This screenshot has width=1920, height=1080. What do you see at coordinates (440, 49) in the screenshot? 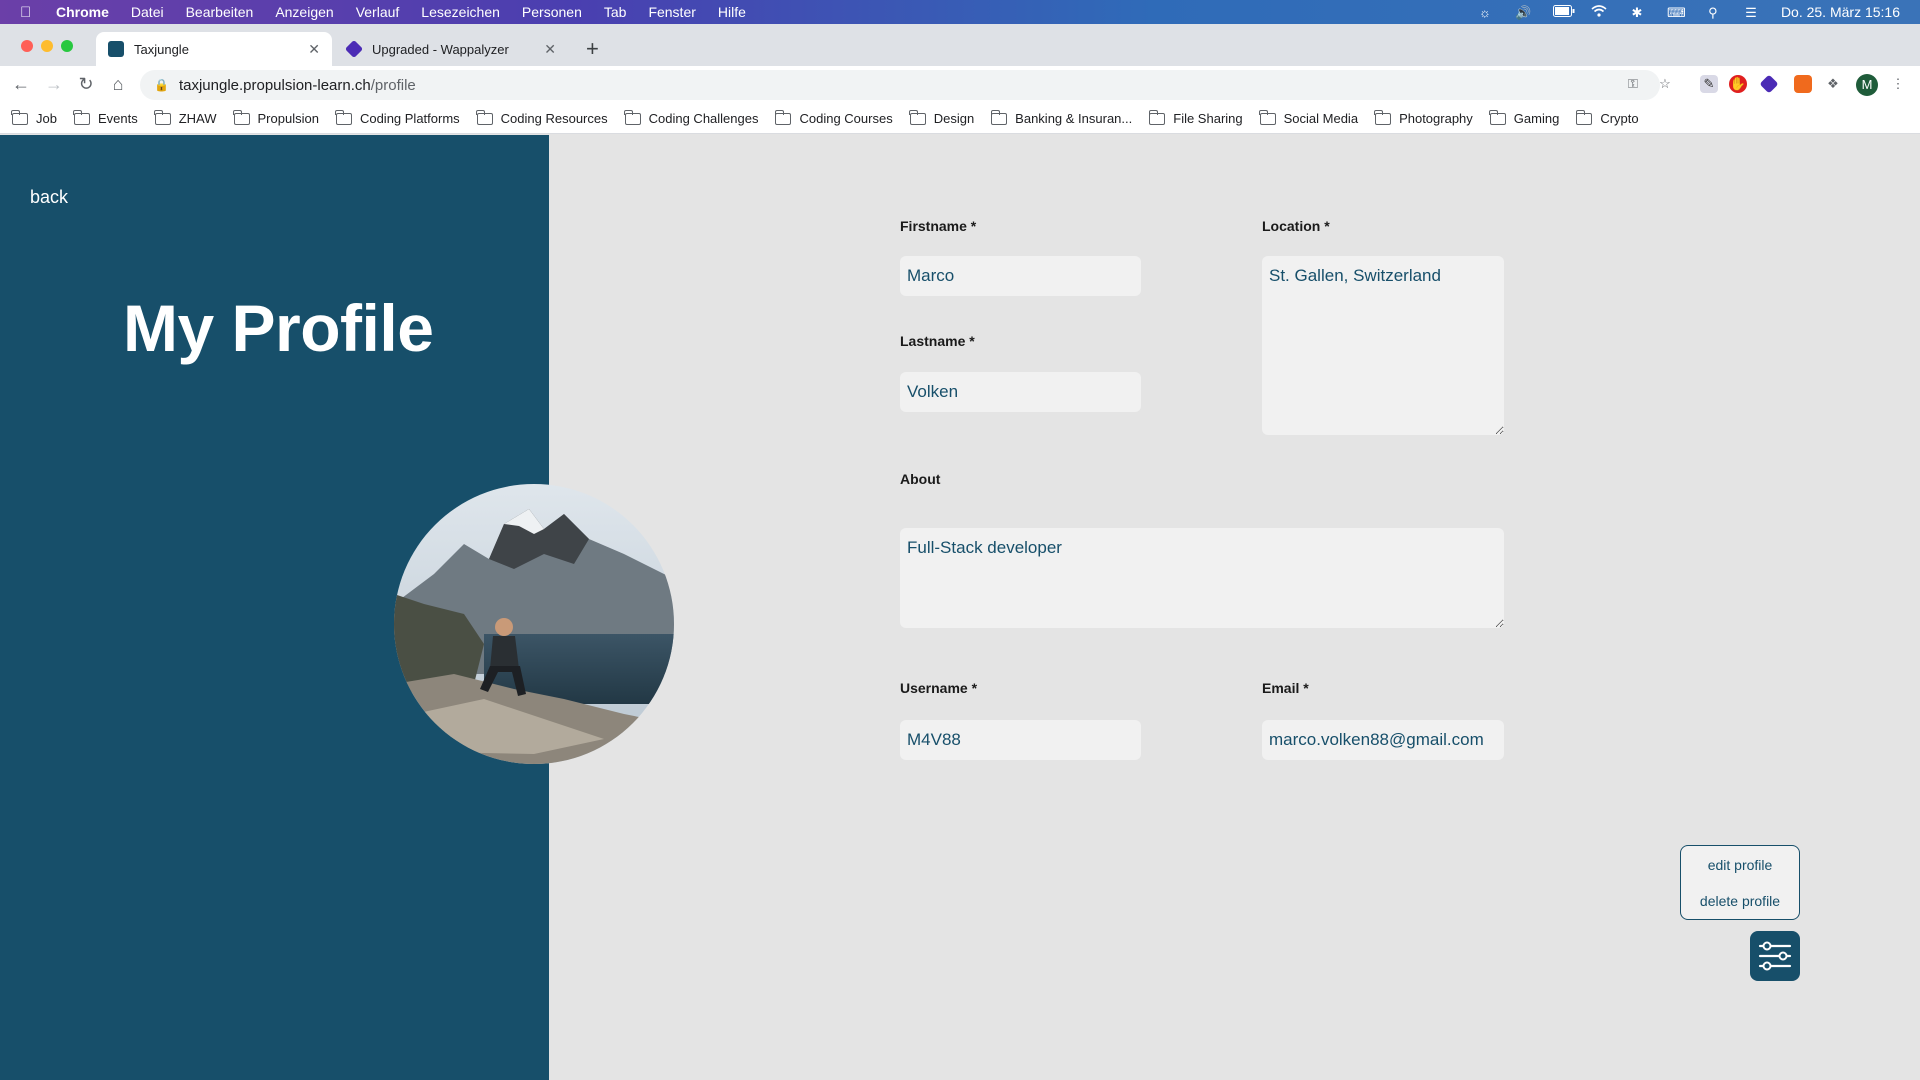
I see `tab-title: Upgraded - Wappalyzer` at bounding box center [440, 49].